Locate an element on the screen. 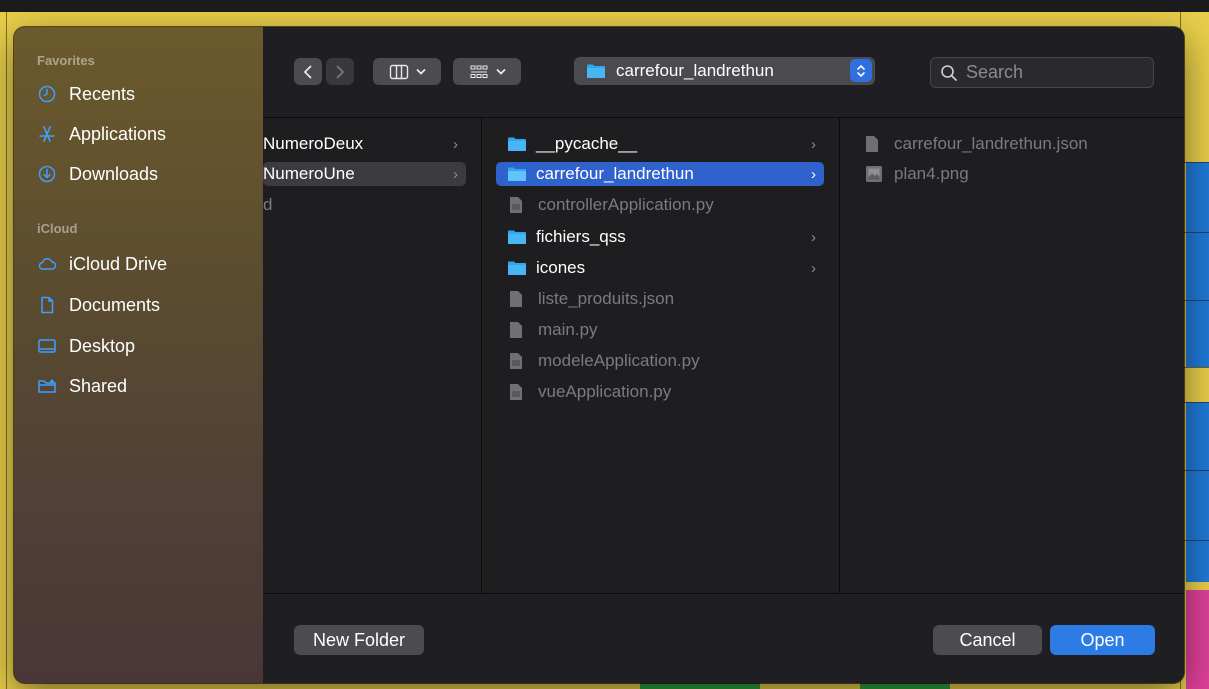 Image resolution: width=1209 pixels, height=689 pixels. sidebar-item-icloud-drive: iCloud Drive is located at coordinates (102, 264).